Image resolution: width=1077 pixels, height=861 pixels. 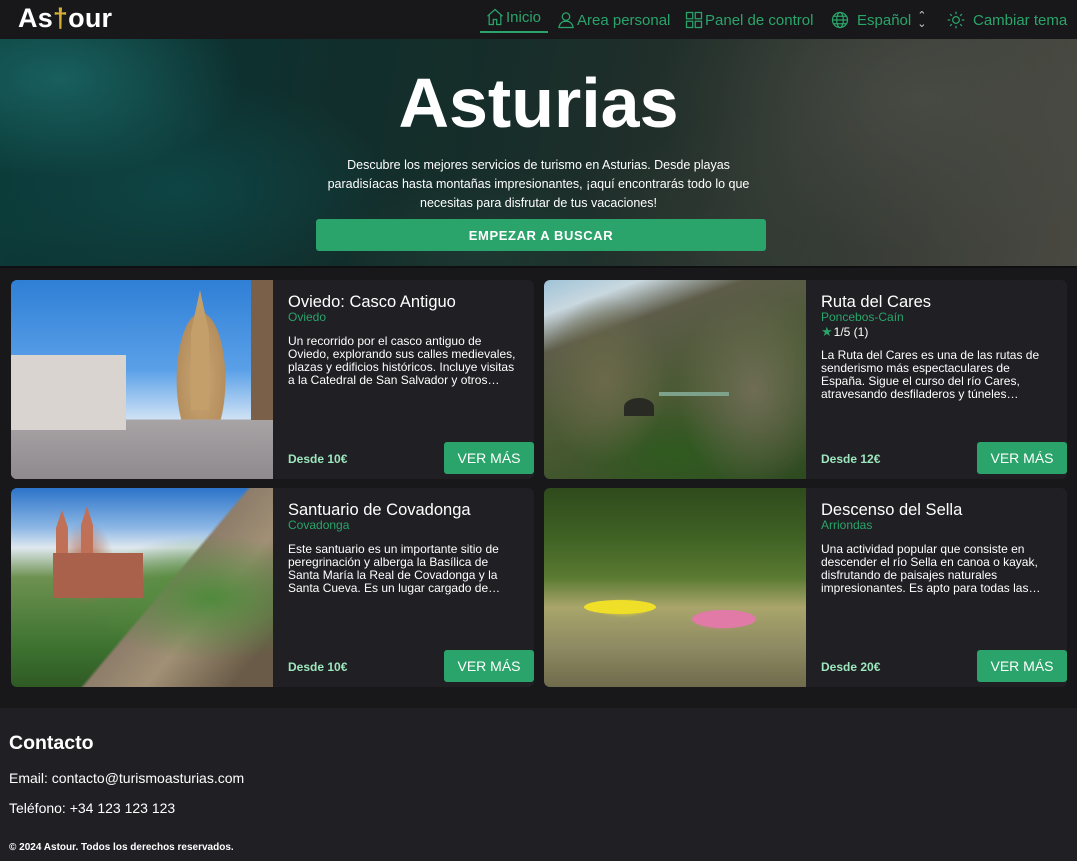 I want to click on card-location: Oviedo, so click(x=307, y=317).